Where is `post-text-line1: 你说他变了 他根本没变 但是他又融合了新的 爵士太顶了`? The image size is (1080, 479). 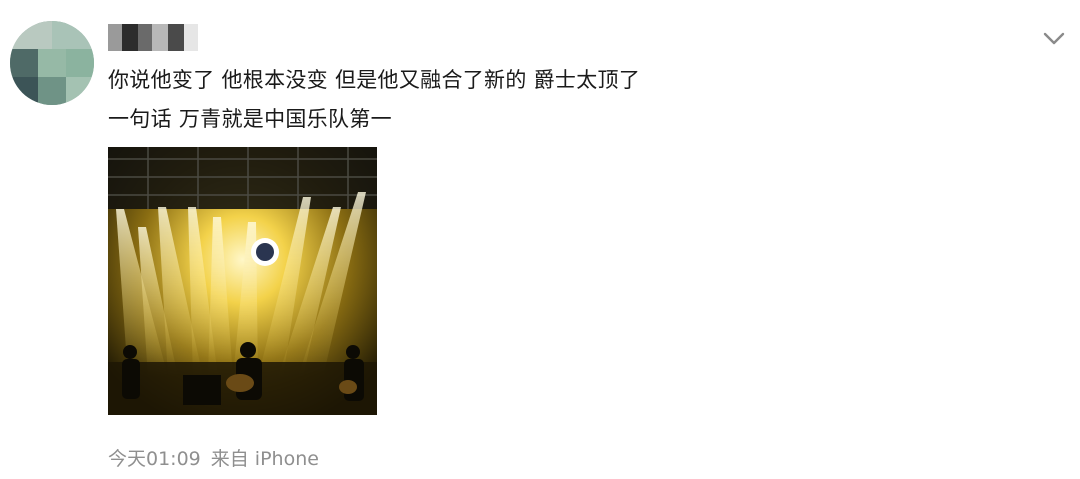 post-text-line1: 你说他变了 他根本没变 但是他又融合了新的 爵士太顶了 is located at coordinates (374, 80).